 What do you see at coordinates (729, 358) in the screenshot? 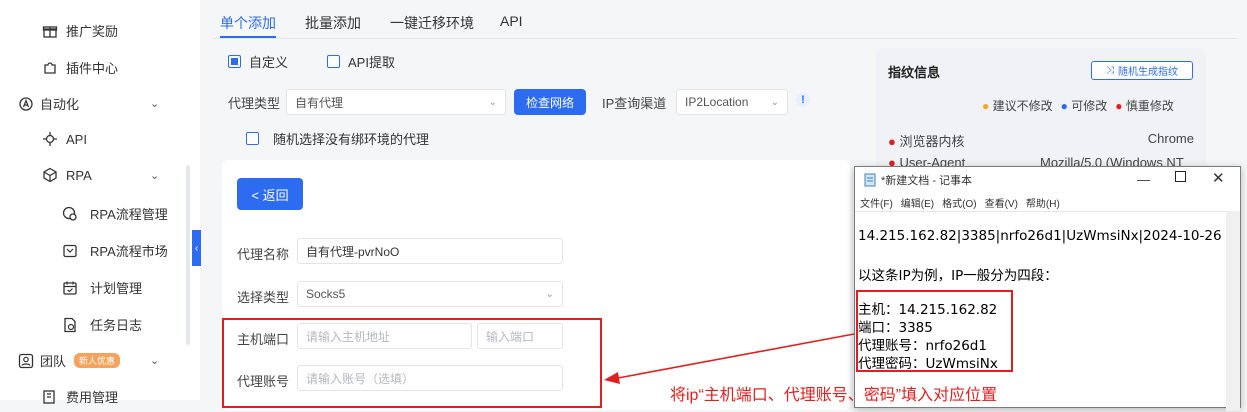
I see `annotation-arrow` at bounding box center [729, 358].